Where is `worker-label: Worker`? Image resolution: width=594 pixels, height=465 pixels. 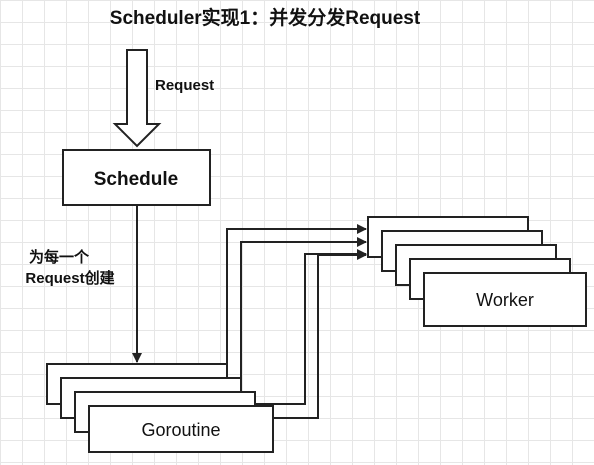 worker-label: Worker is located at coordinates (505, 300).